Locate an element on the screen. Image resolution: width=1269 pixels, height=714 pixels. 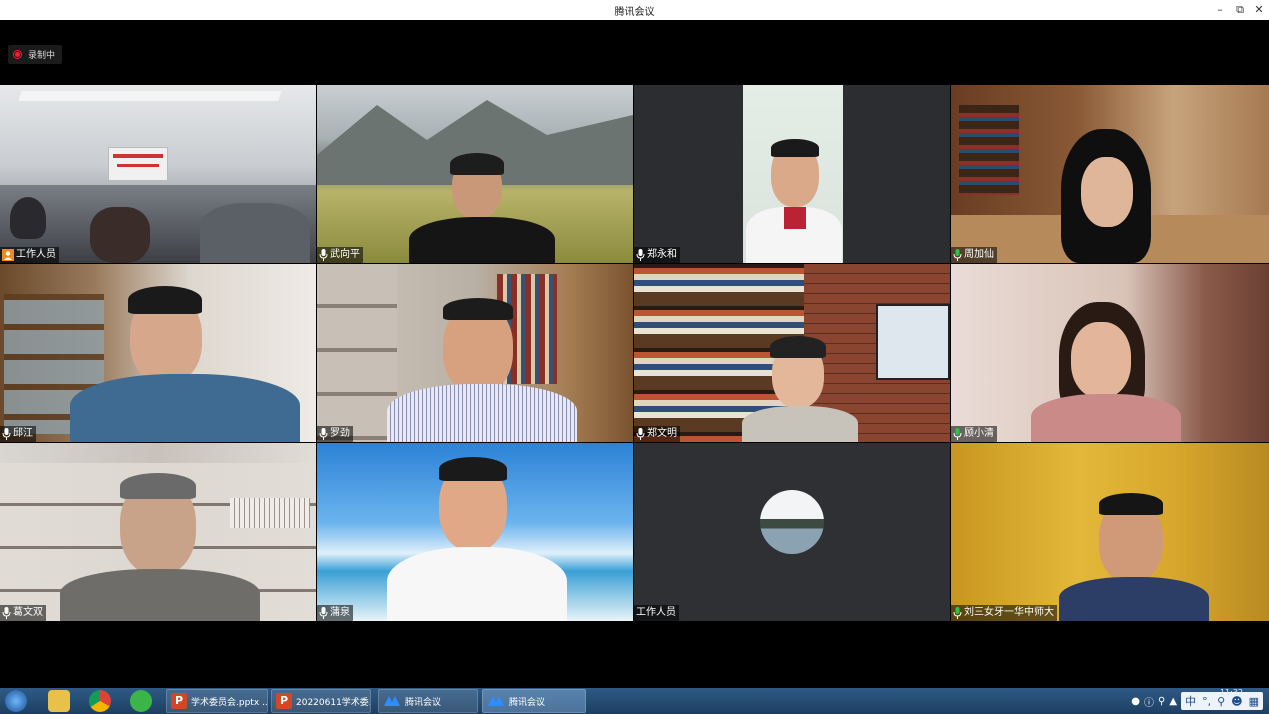
video-tile: 顾小清 is located at coordinates (1110, 353).